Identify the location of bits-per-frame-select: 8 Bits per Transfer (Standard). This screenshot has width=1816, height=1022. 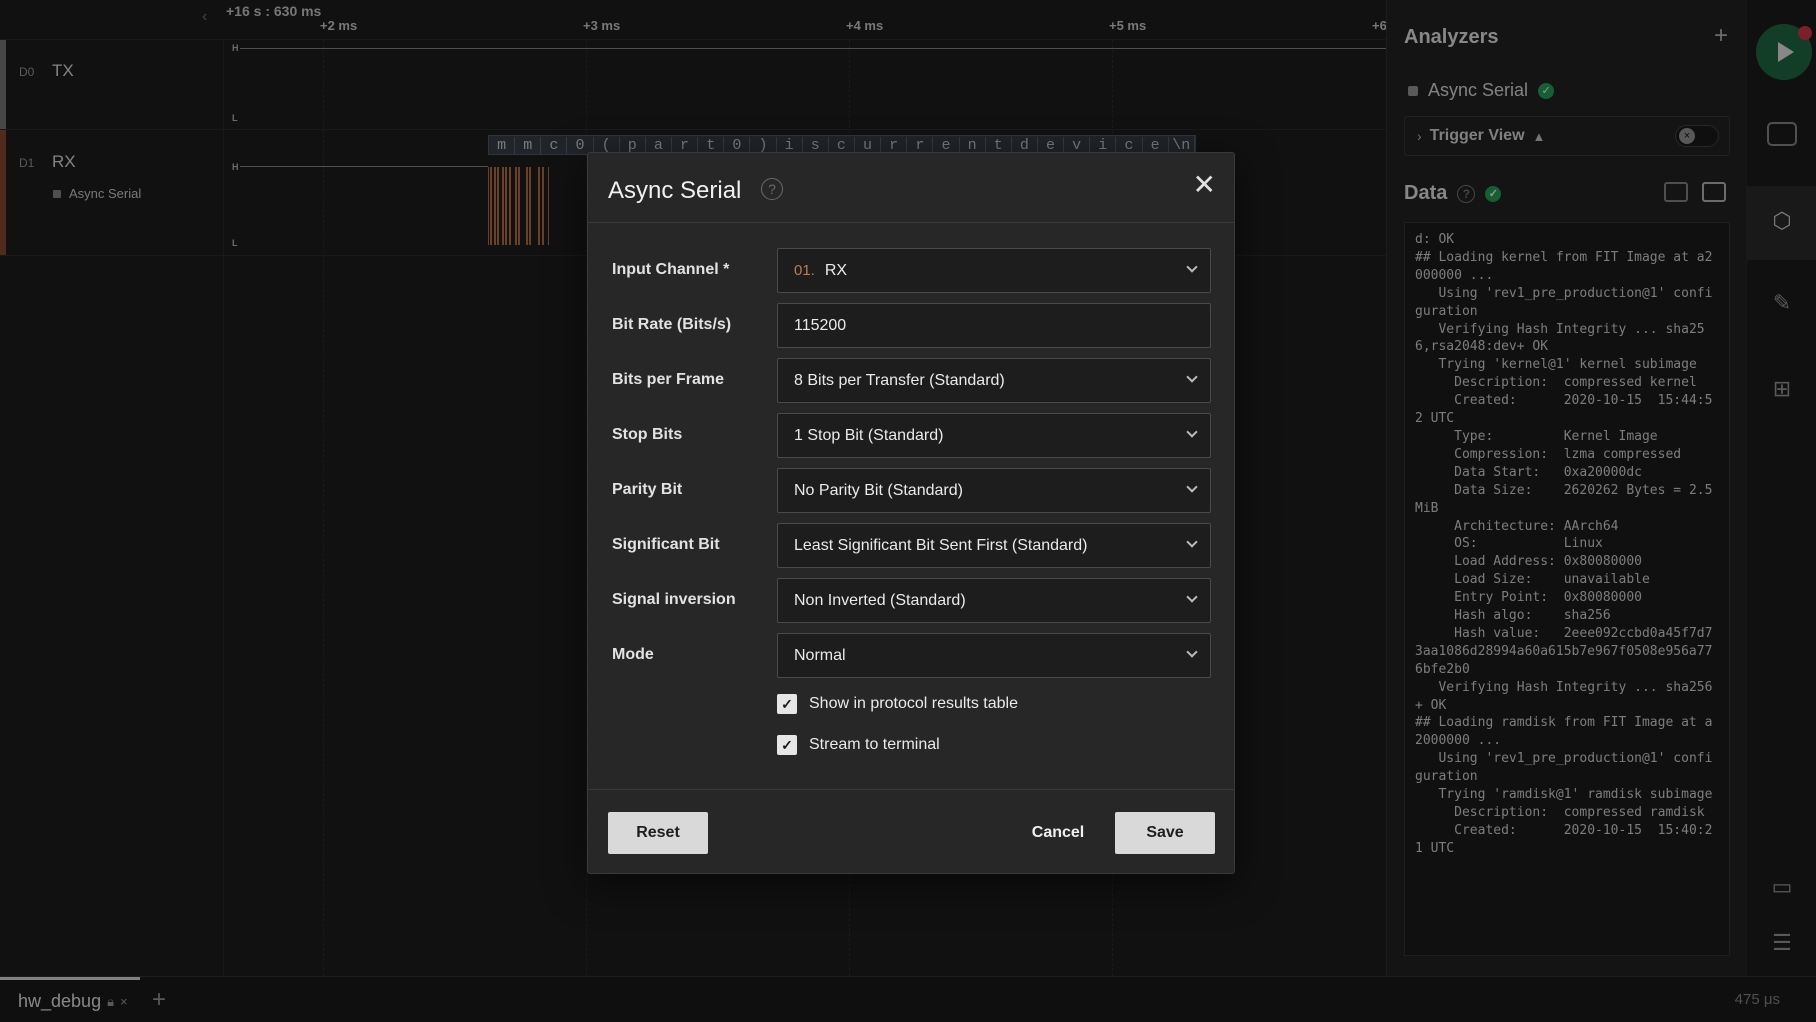
(994, 380).